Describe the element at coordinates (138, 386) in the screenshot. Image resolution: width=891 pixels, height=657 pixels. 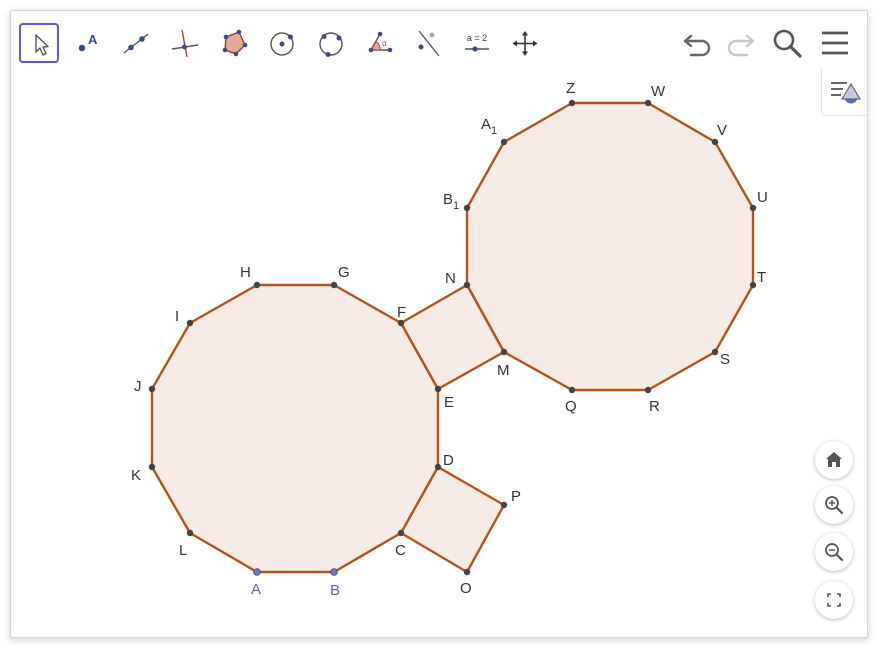
I see `label-j: J` at that location.